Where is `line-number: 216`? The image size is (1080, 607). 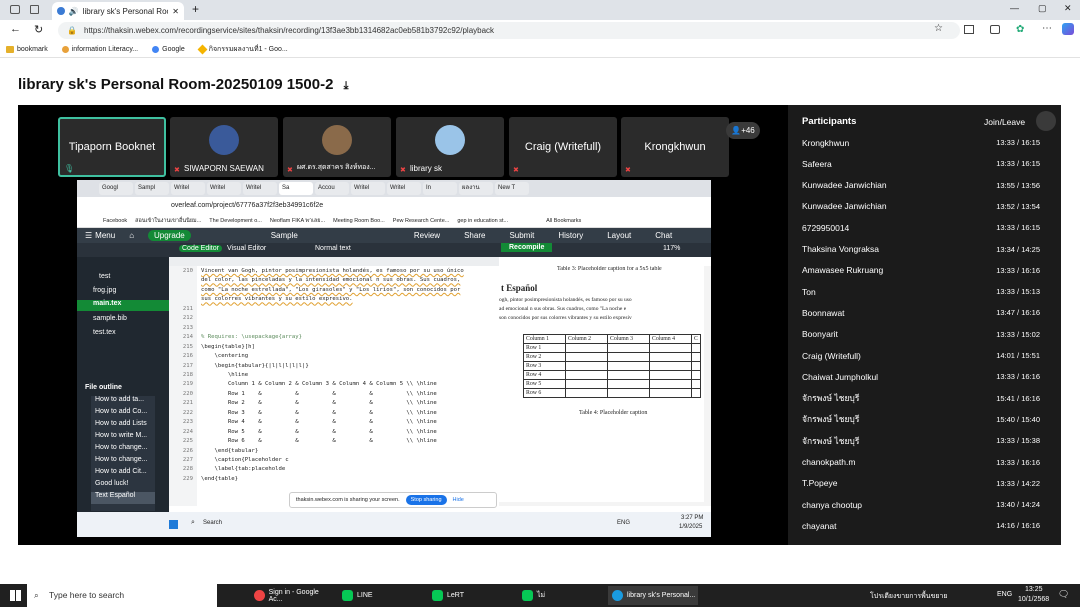
line-number: 216 is located at coordinates (187, 356).